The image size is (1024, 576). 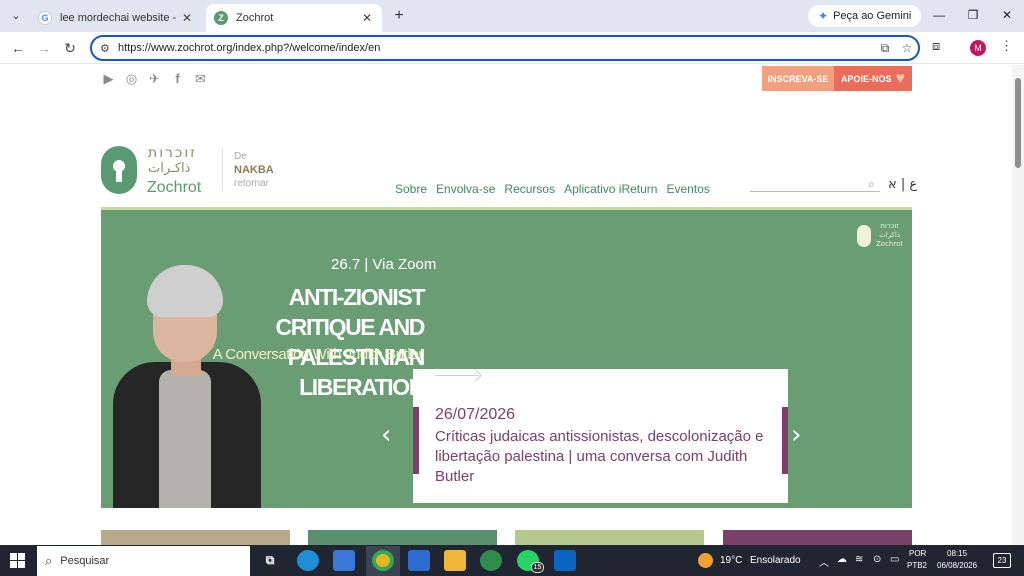 I want to click on youtube-icon: ▶, so click(x=108, y=78).